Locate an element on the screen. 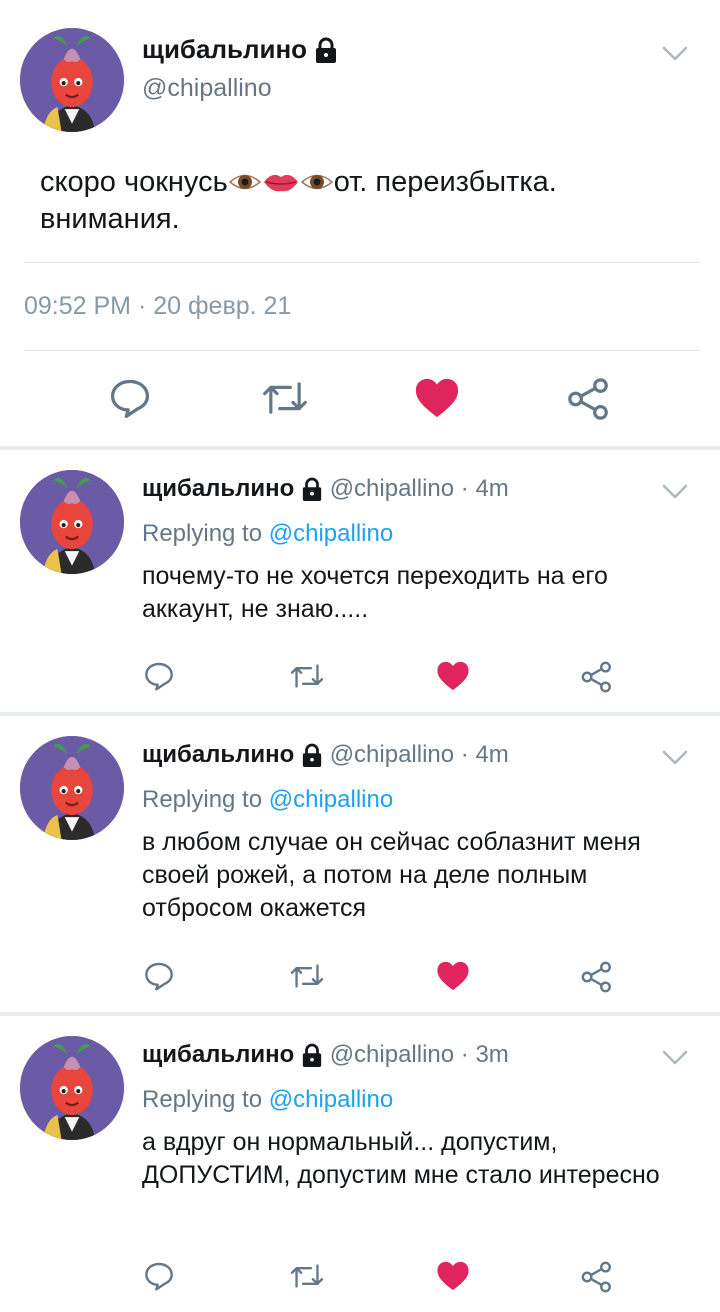  reply-header: щибальлино @chipallino · 3m is located at coordinates (325, 1055).